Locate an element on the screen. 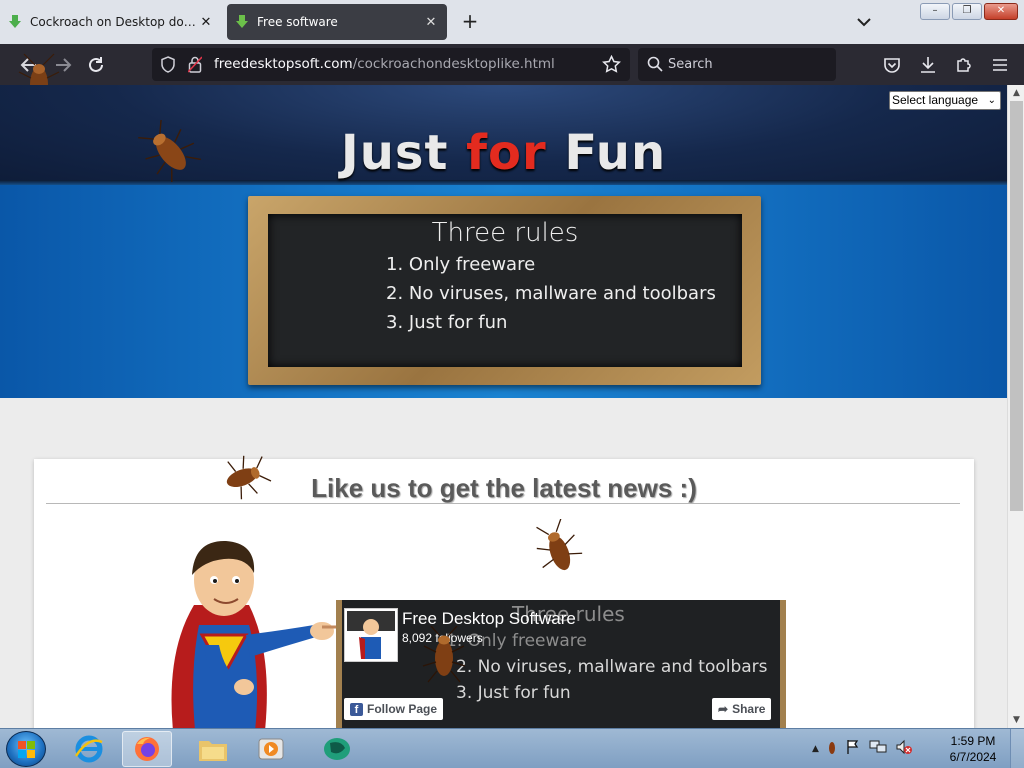 This screenshot has height=768, width=1024. list-all-tabs-chevron-icon is located at coordinates (864, 22).